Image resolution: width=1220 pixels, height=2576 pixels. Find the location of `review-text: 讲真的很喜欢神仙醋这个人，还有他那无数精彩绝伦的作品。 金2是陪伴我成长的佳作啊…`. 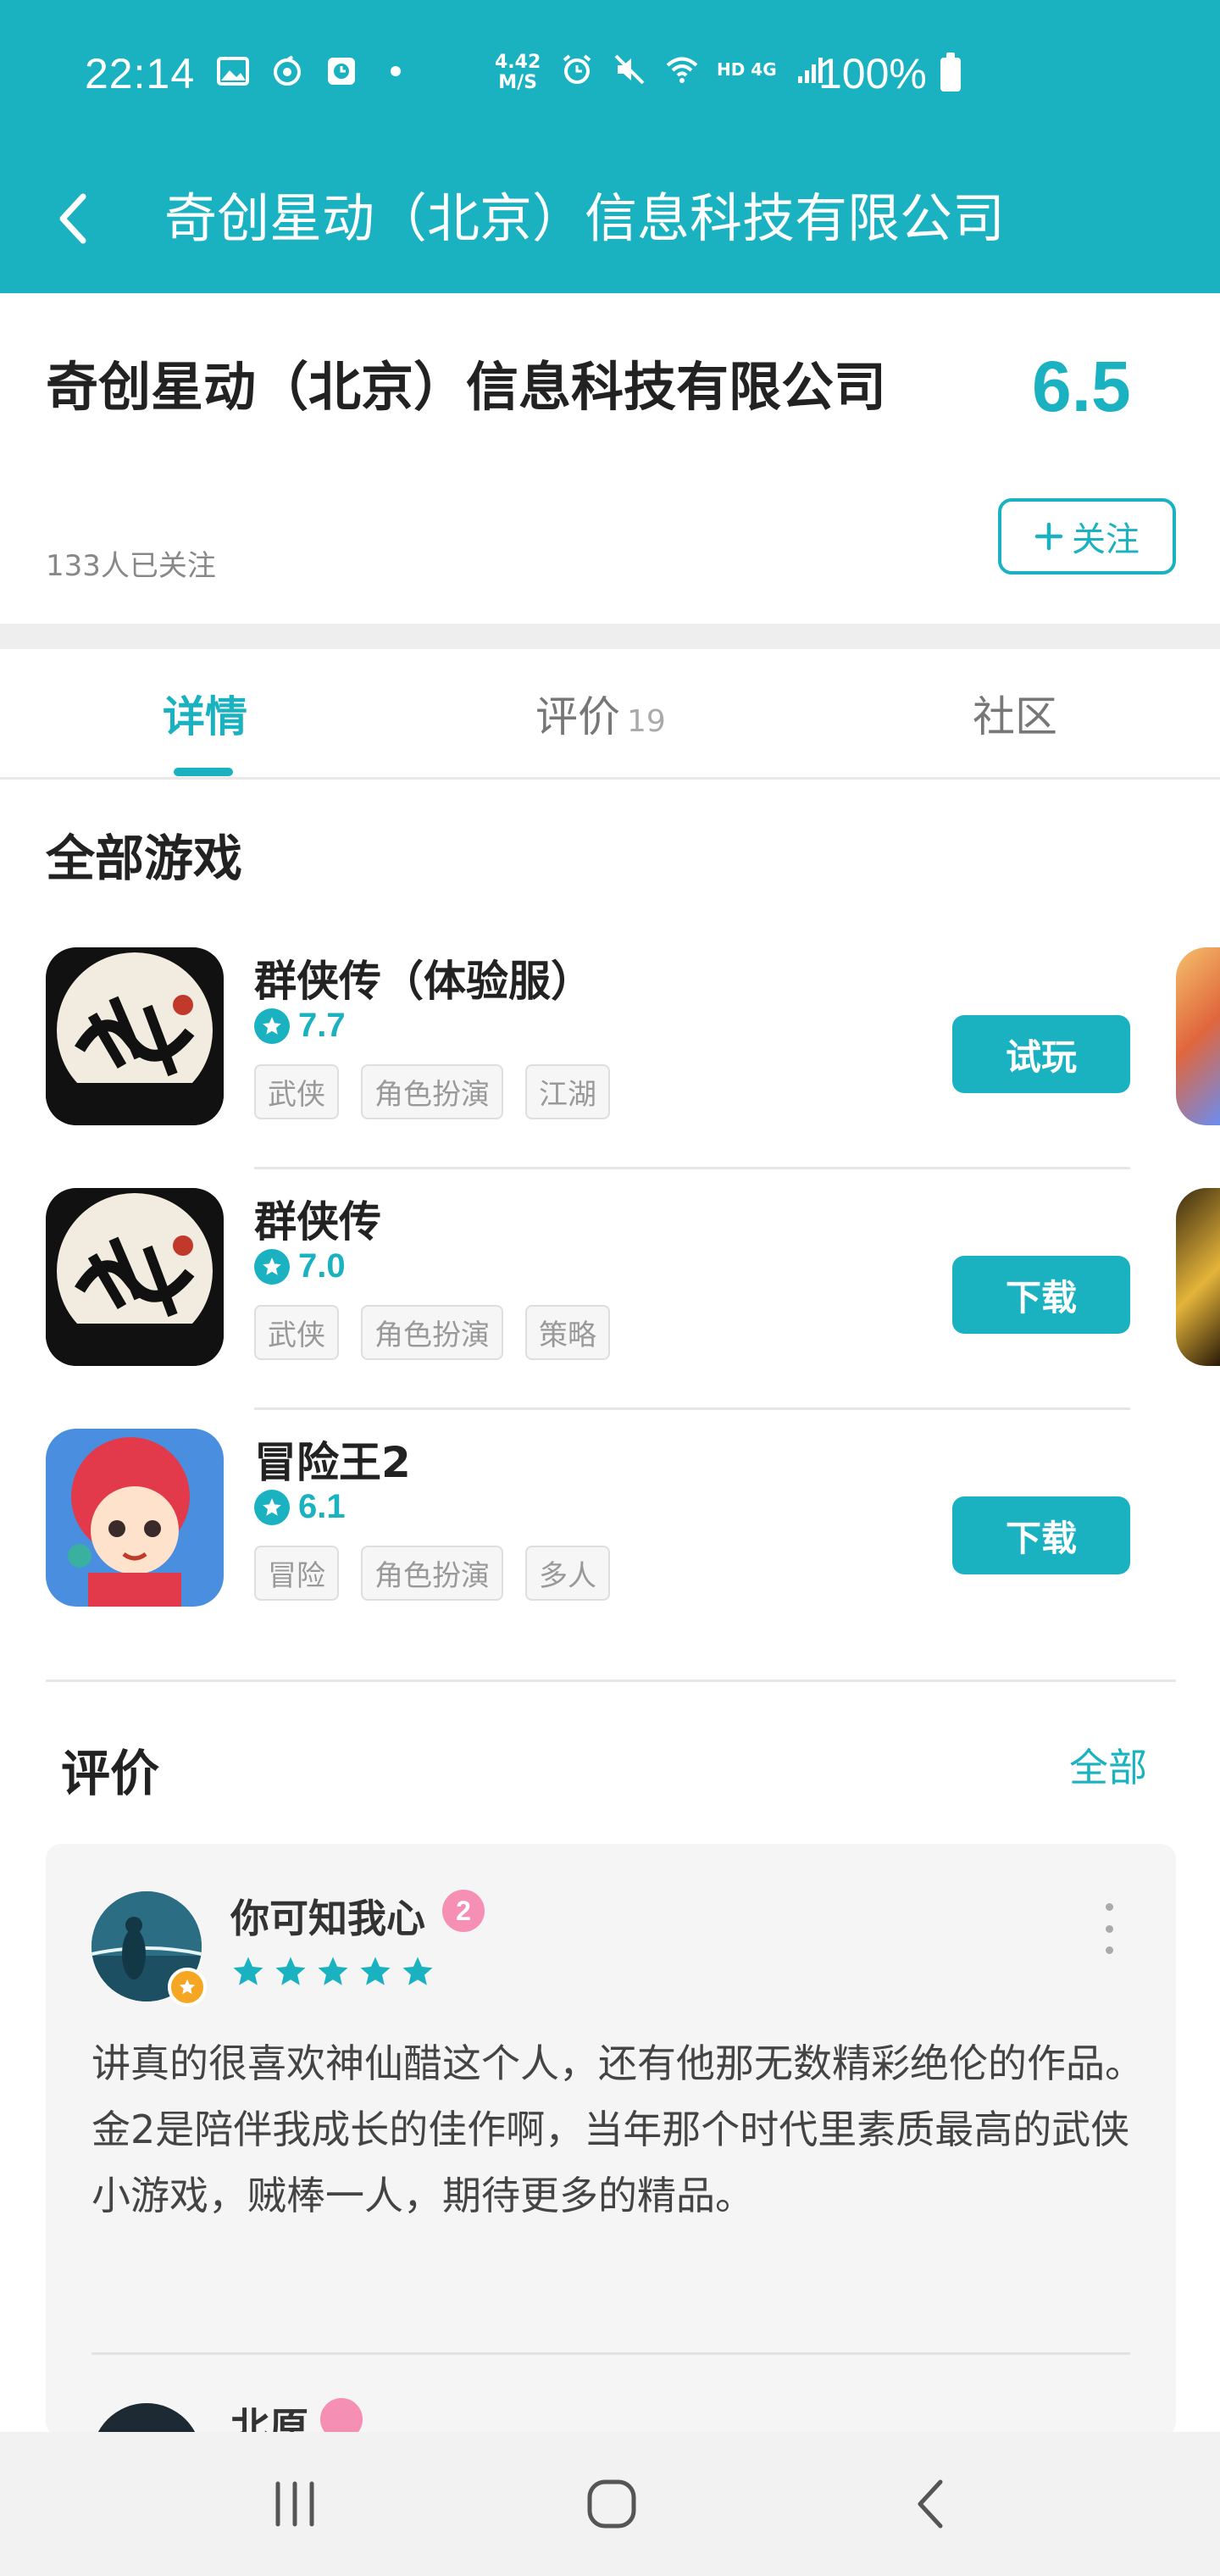

review-text: 讲真的很喜欢神仙醋这个人，还有他那无数精彩绝伦的作品。 金2是陪伴我成长的佳作啊… is located at coordinates (621, 2129).